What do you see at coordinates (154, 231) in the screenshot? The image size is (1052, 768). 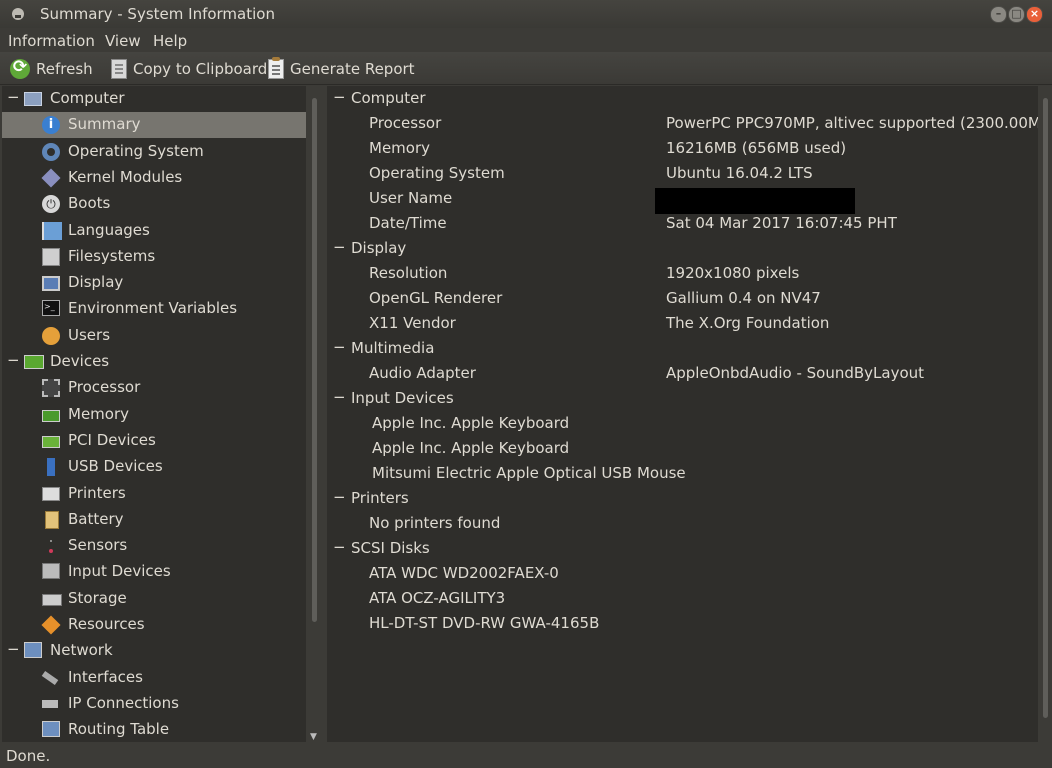 I see `sidebar-item-languages: Languages` at bounding box center [154, 231].